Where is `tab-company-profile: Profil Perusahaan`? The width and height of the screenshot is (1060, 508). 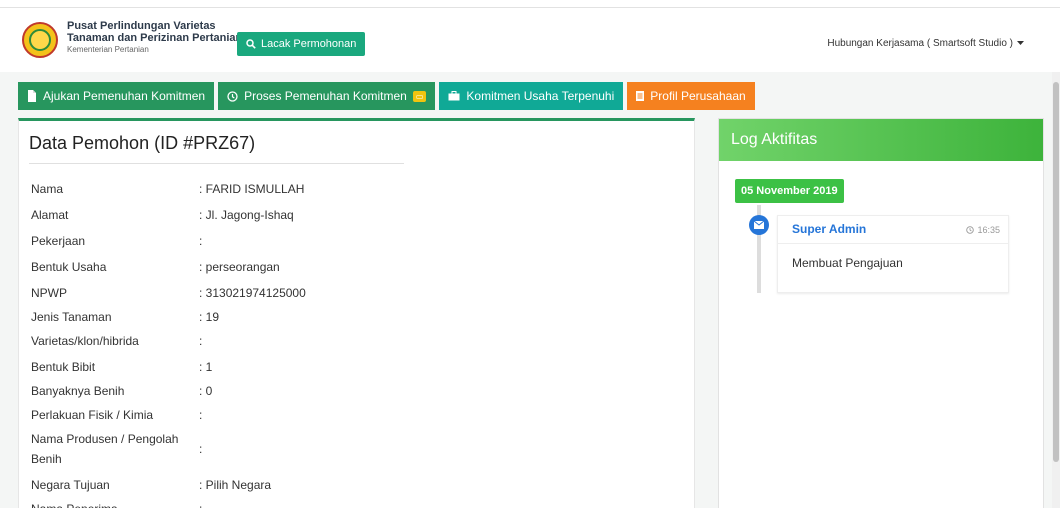 tab-company-profile: Profil Perusahaan is located at coordinates (691, 96).